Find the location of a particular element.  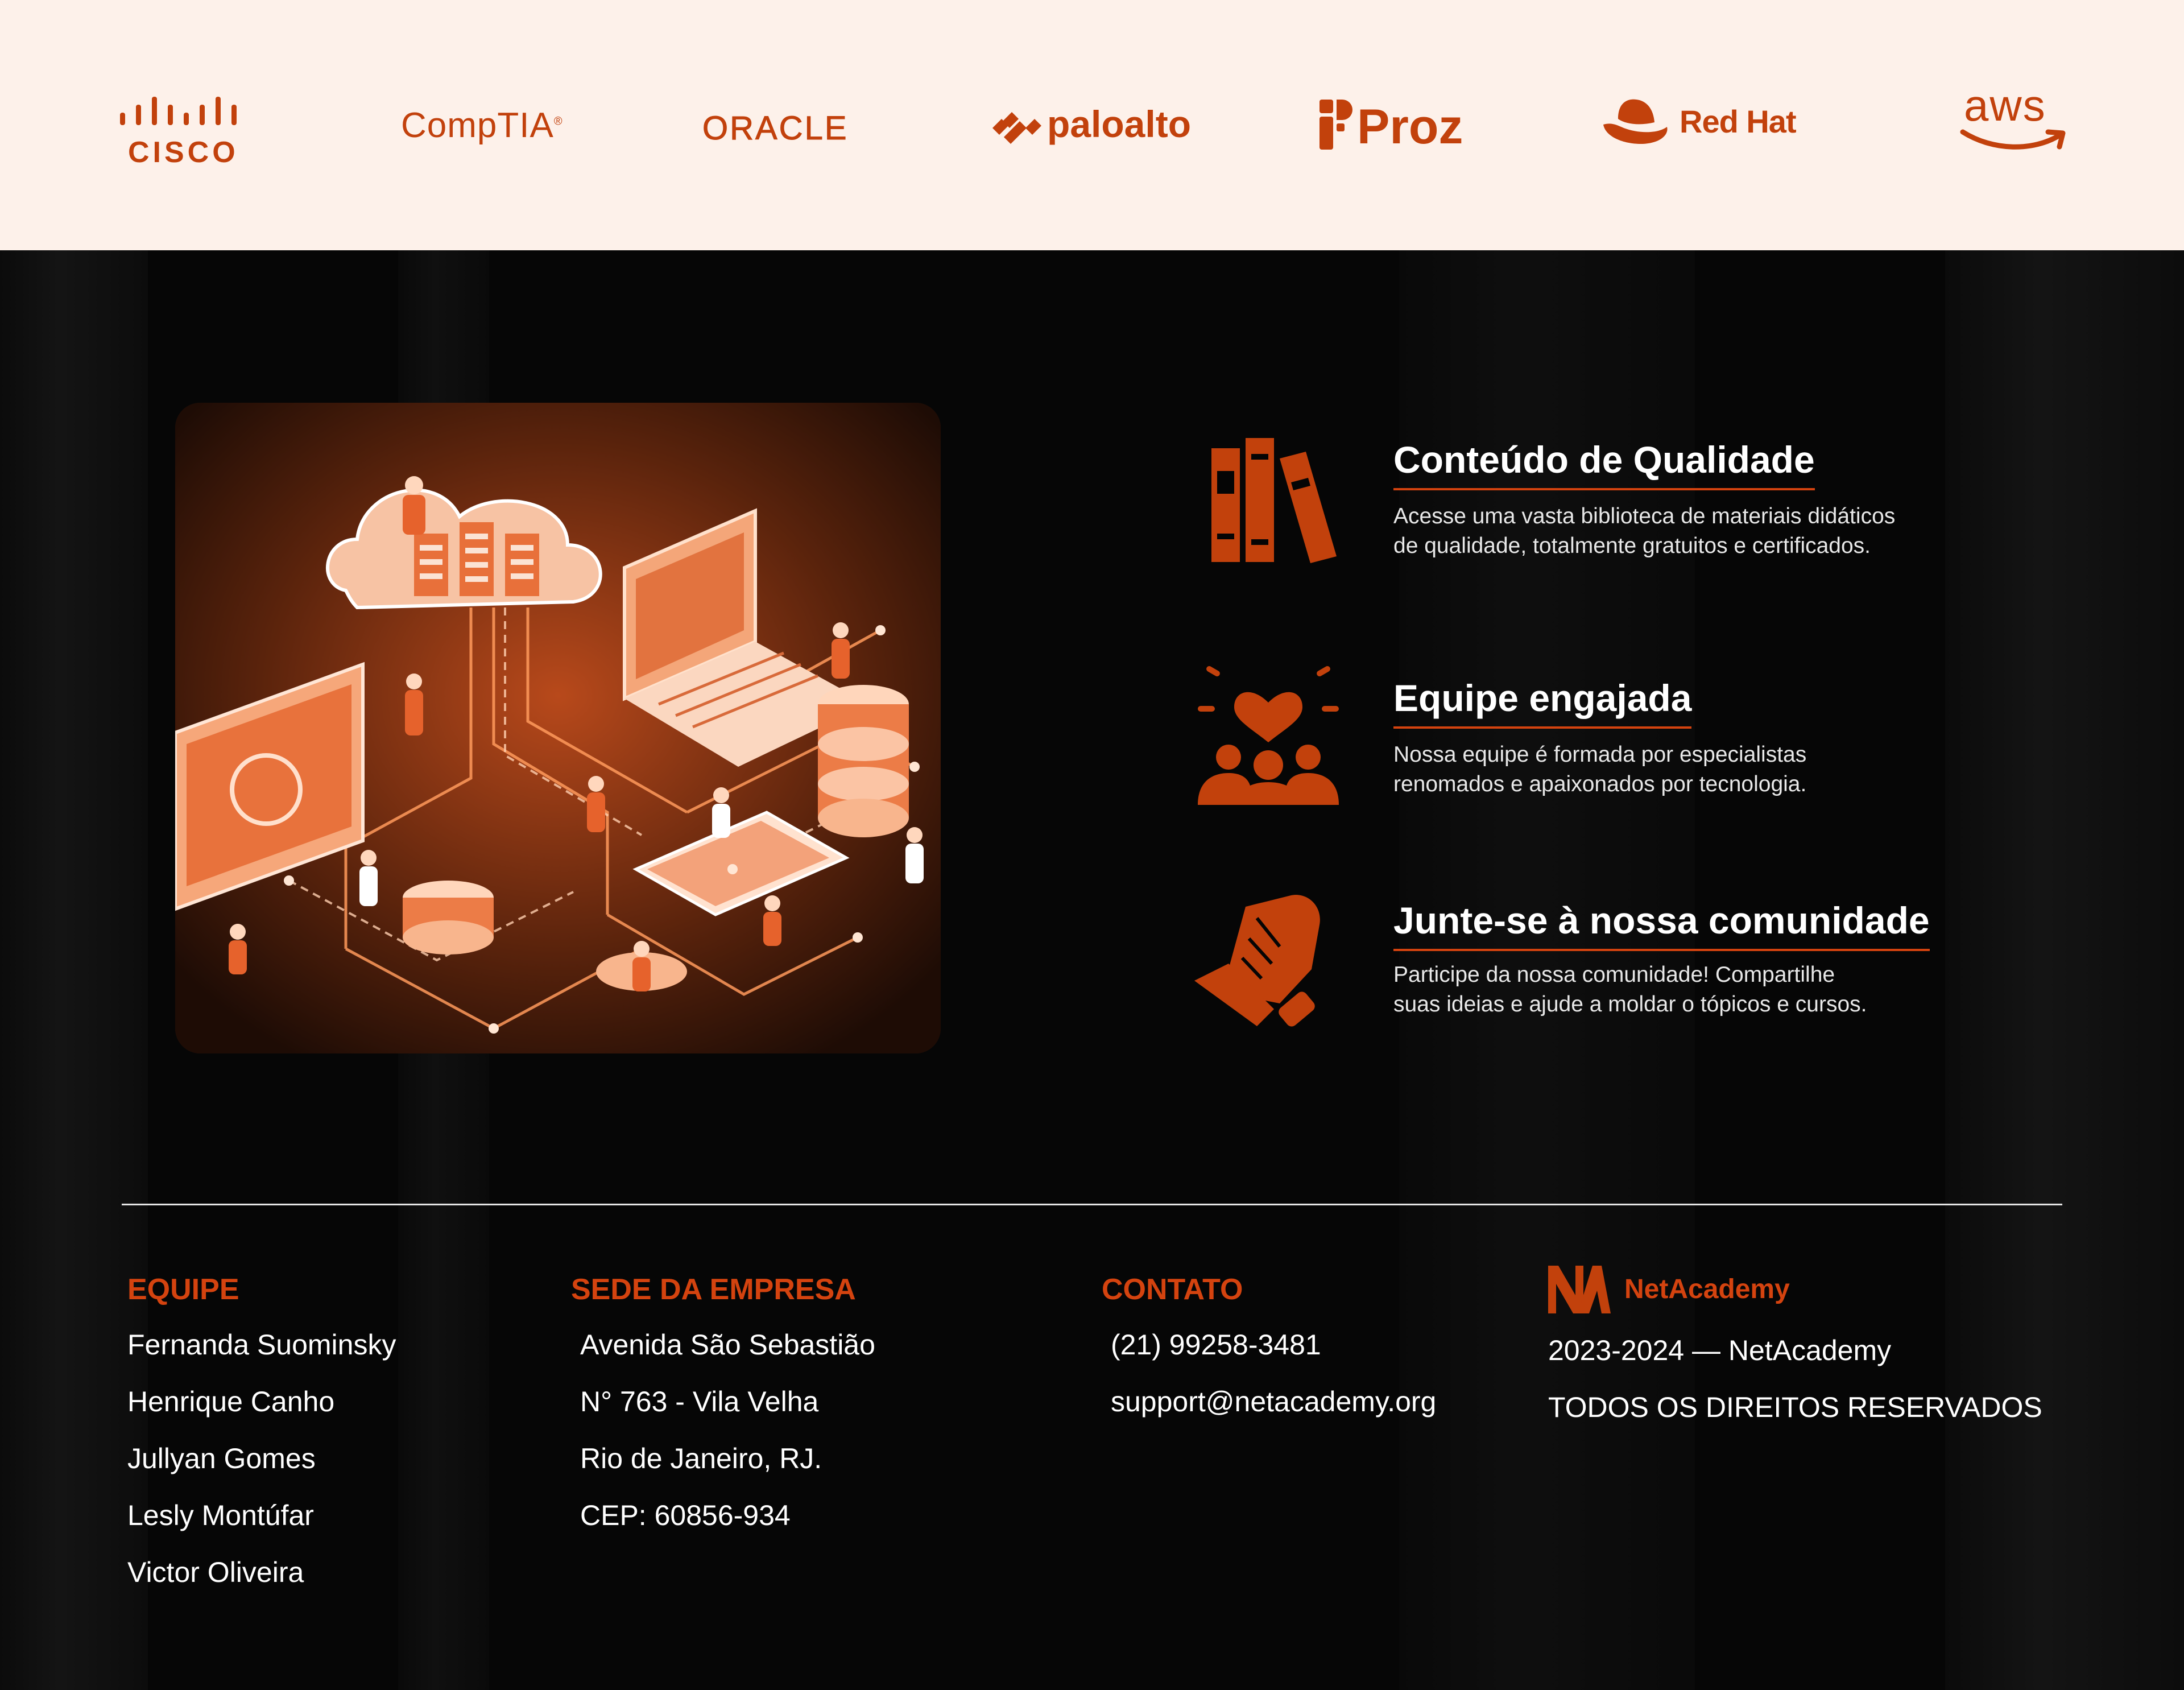

books-icon is located at coordinates (1274, 500).